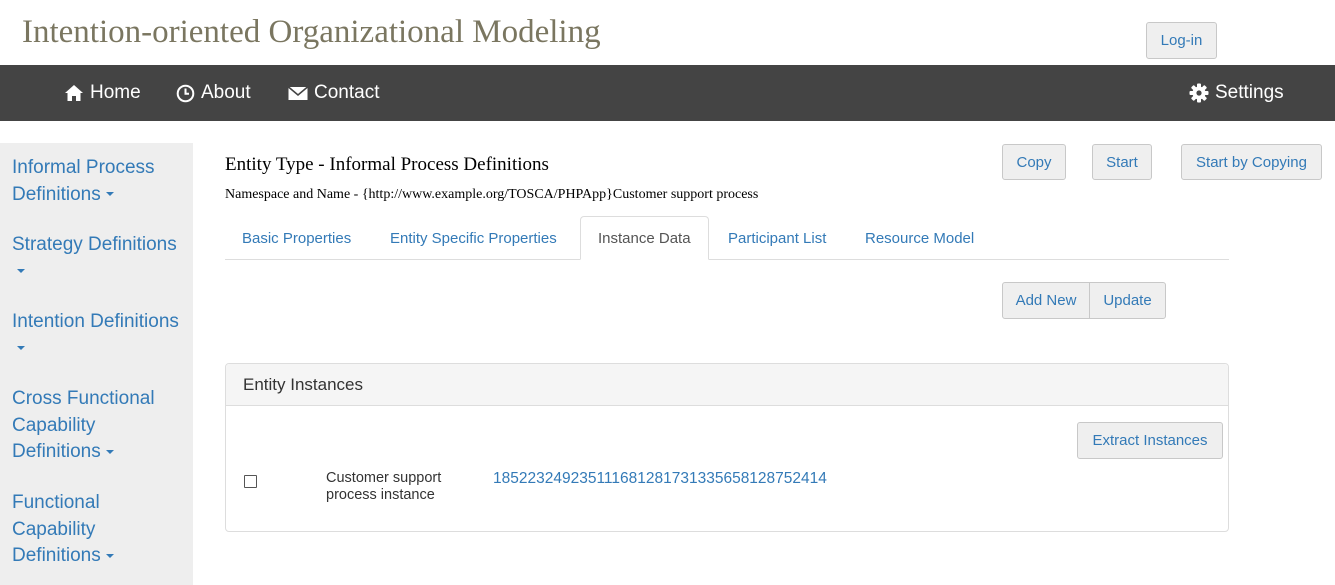 The height and width of the screenshot is (585, 1335). I want to click on start-button: Start, so click(1122, 162).